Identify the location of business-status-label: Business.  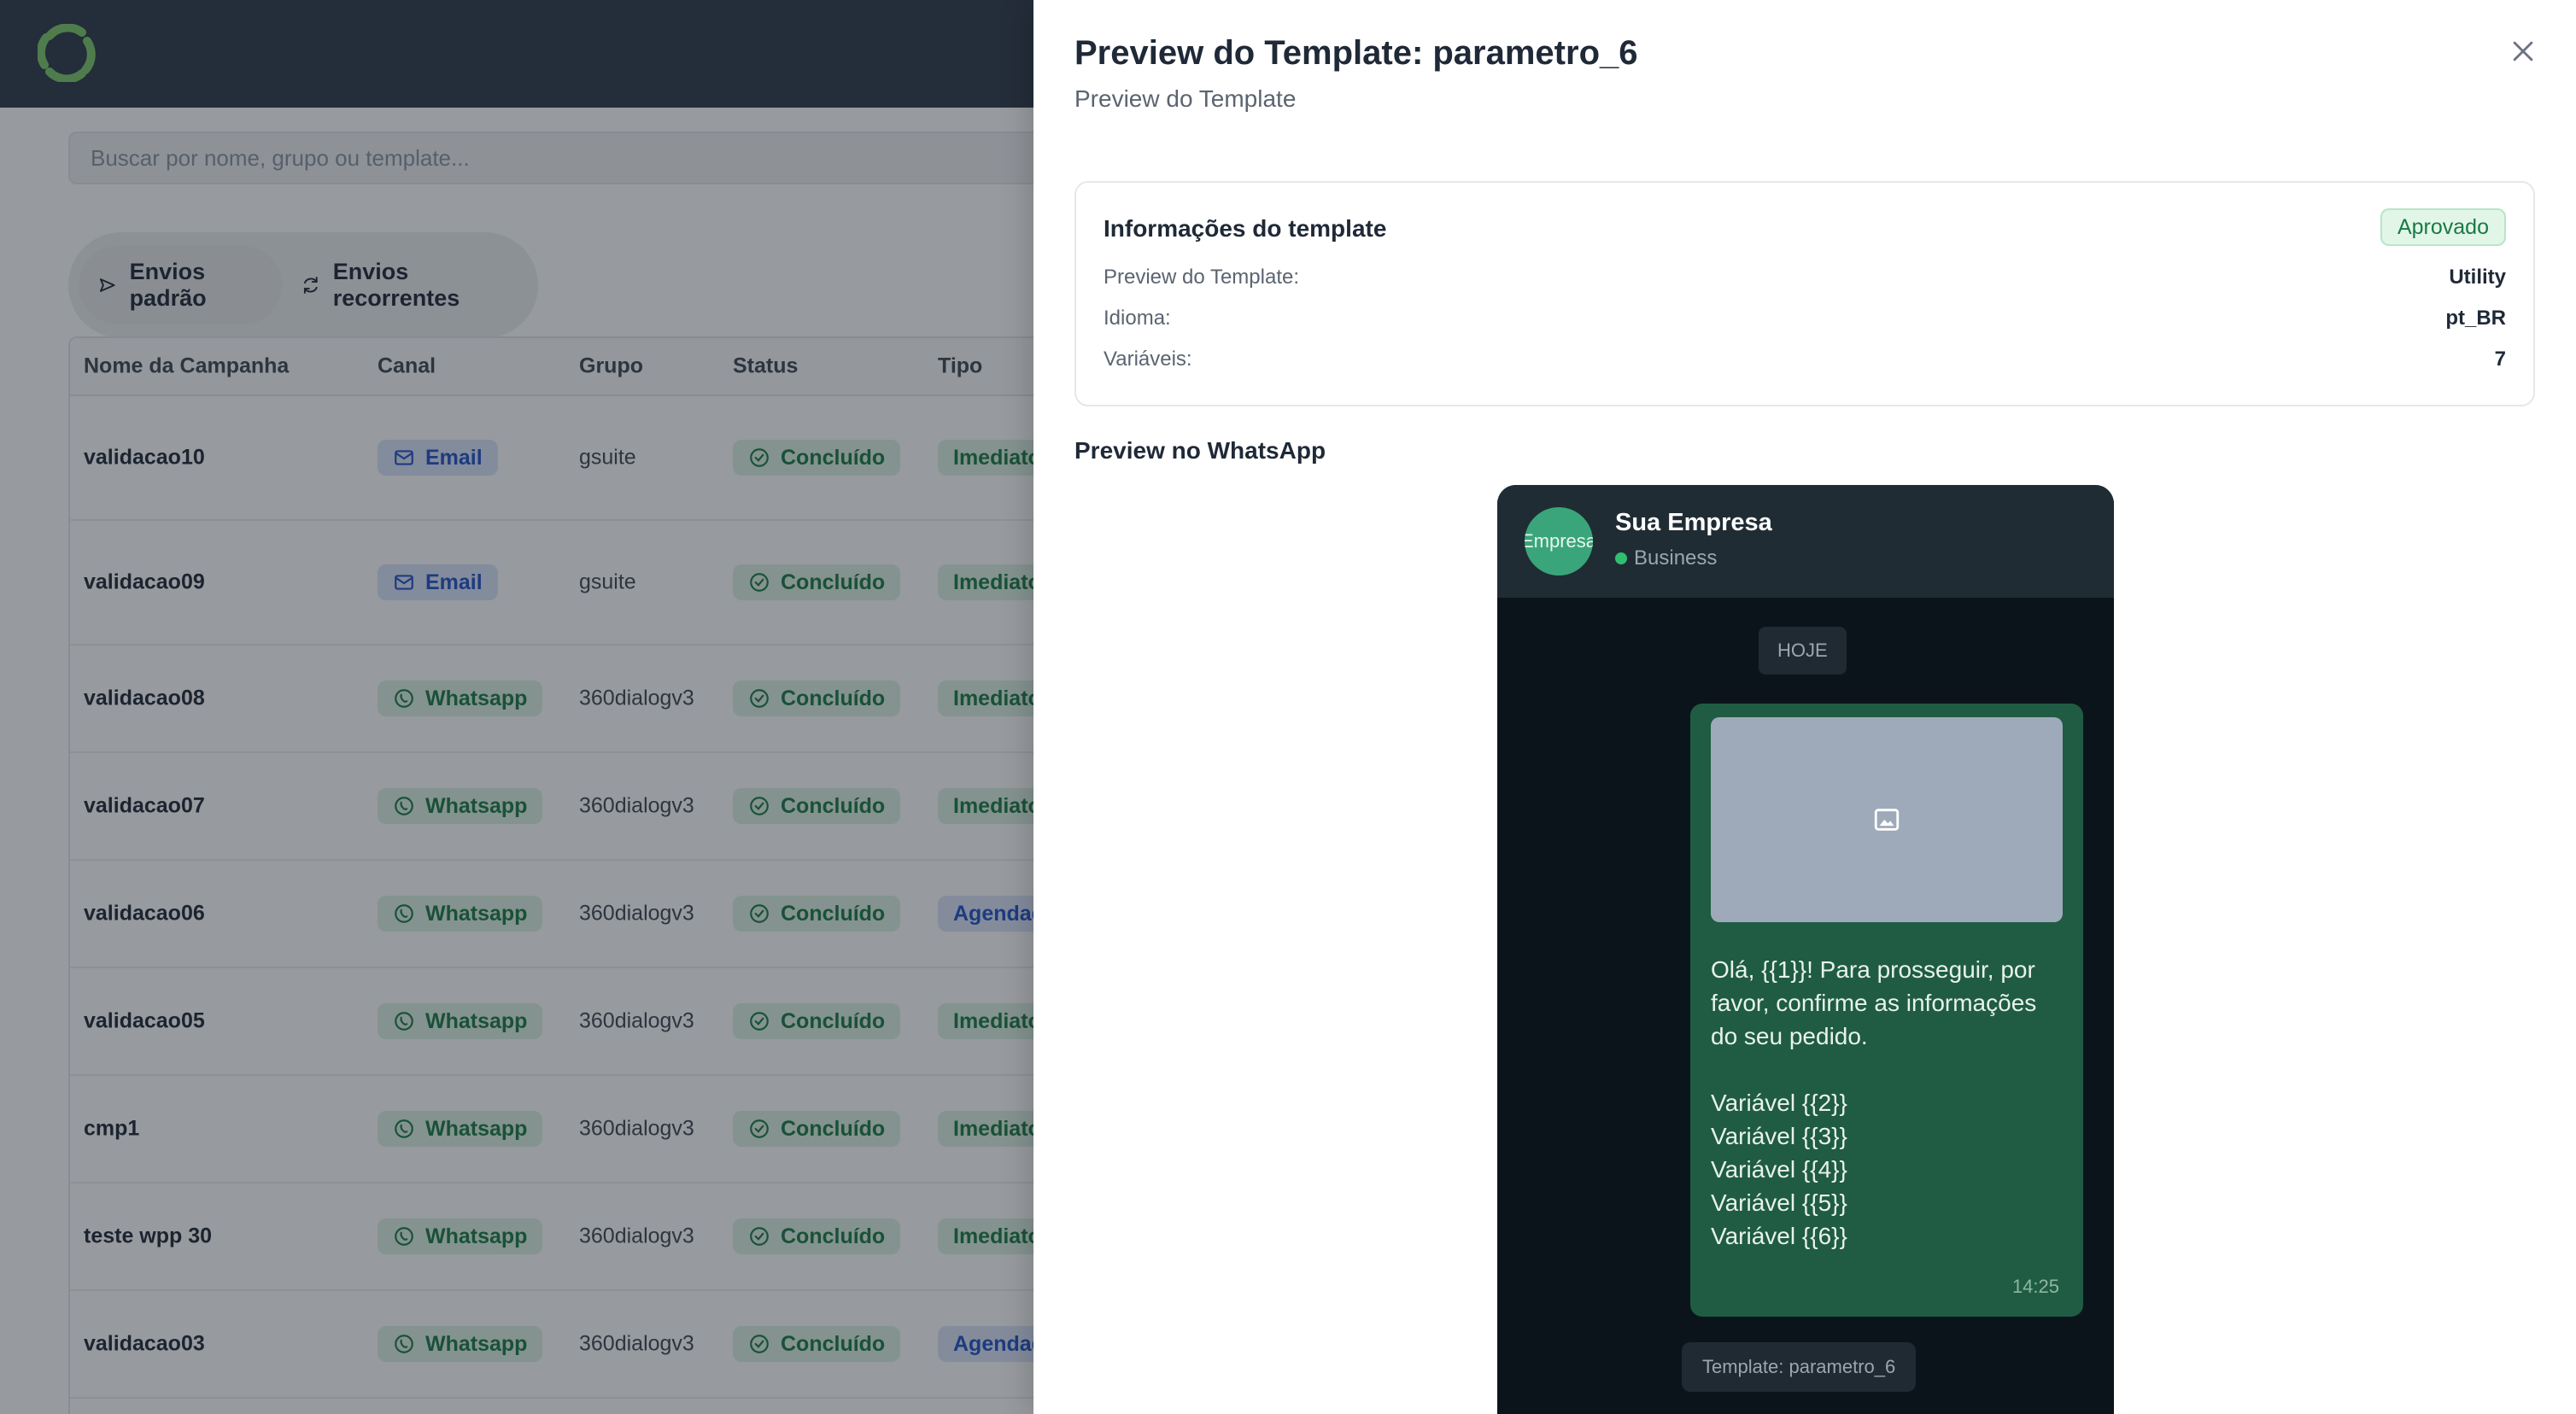
(1676, 558).